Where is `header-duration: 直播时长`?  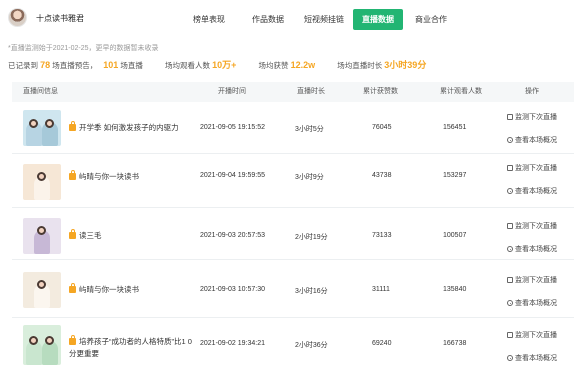
header-duration: 直播时长 is located at coordinates (311, 91).